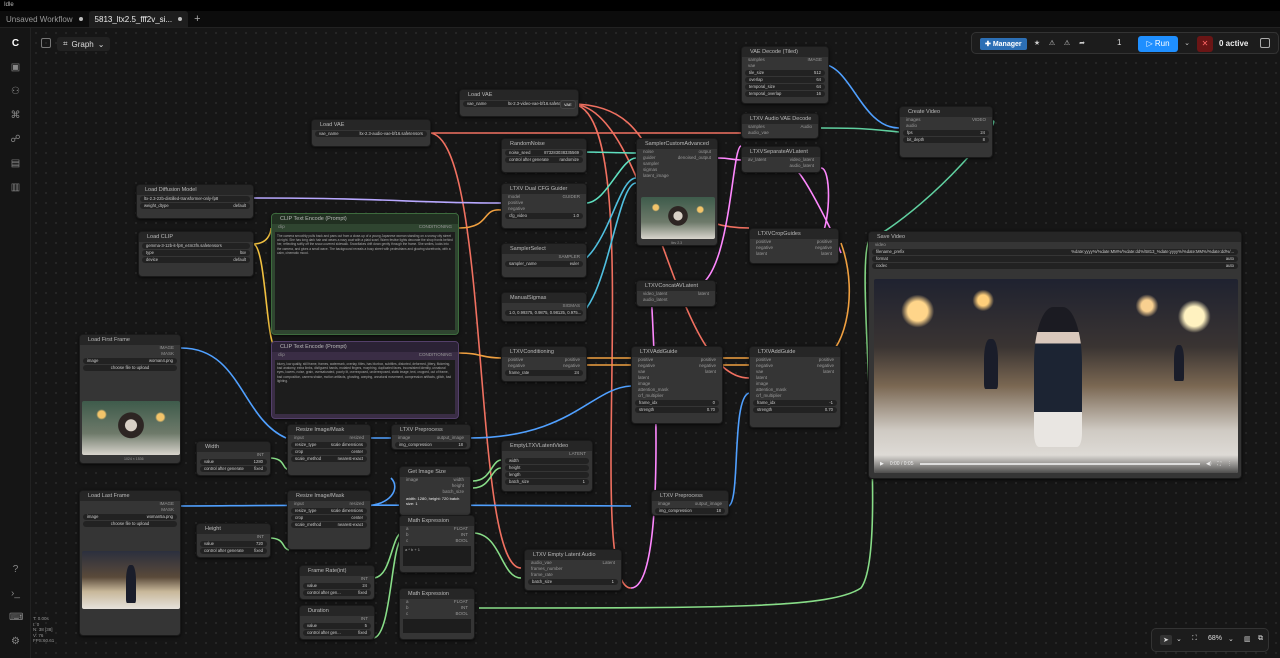 This screenshot has width=1280, height=658. Describe the element at coordinates (1055, 266) in the screenshot. I see `codec-widget: codec auto` at that location.